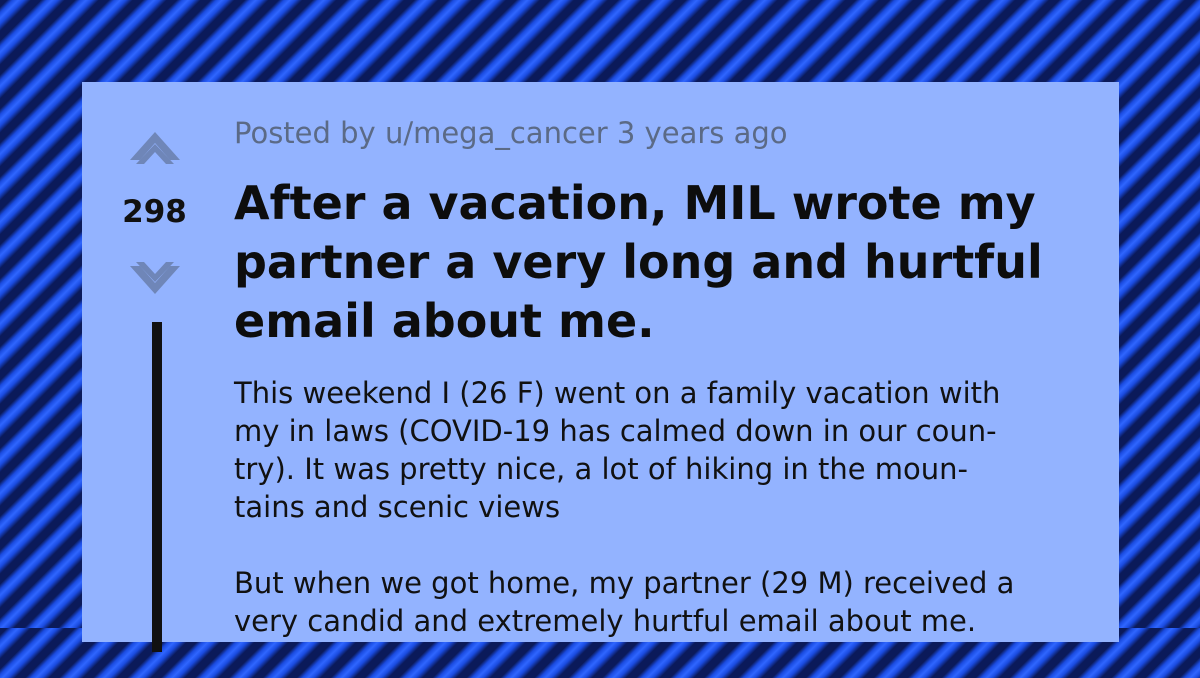 The image size is (1200, 678). What do you see at coordinates (702, 133) in the screenshot?
I see `post-age: 3 years ago` at bounding box center [702, 133].